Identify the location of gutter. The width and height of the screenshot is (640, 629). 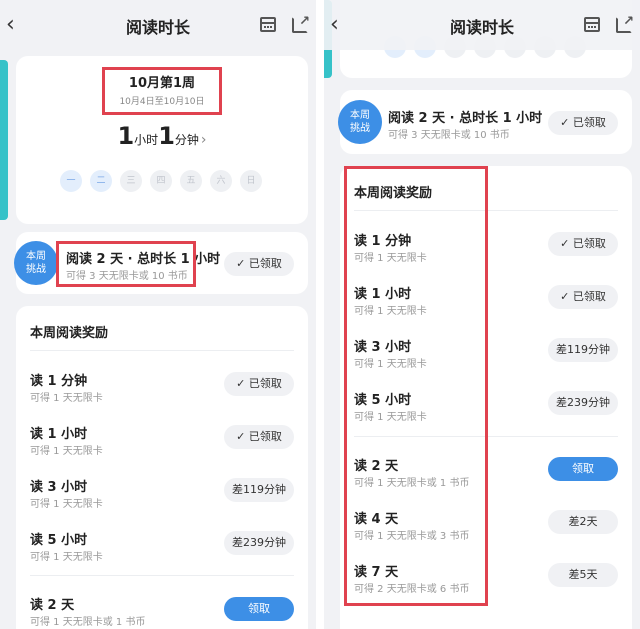
(320, 314).